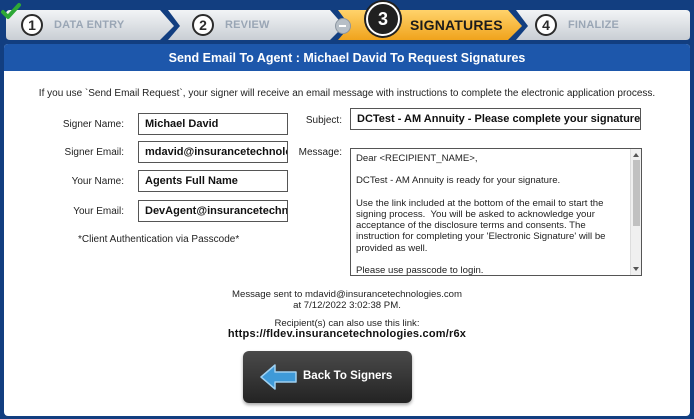 This screenshot has width=694, height=419. I want to click on step-4-number: 4, so click(546, 25).